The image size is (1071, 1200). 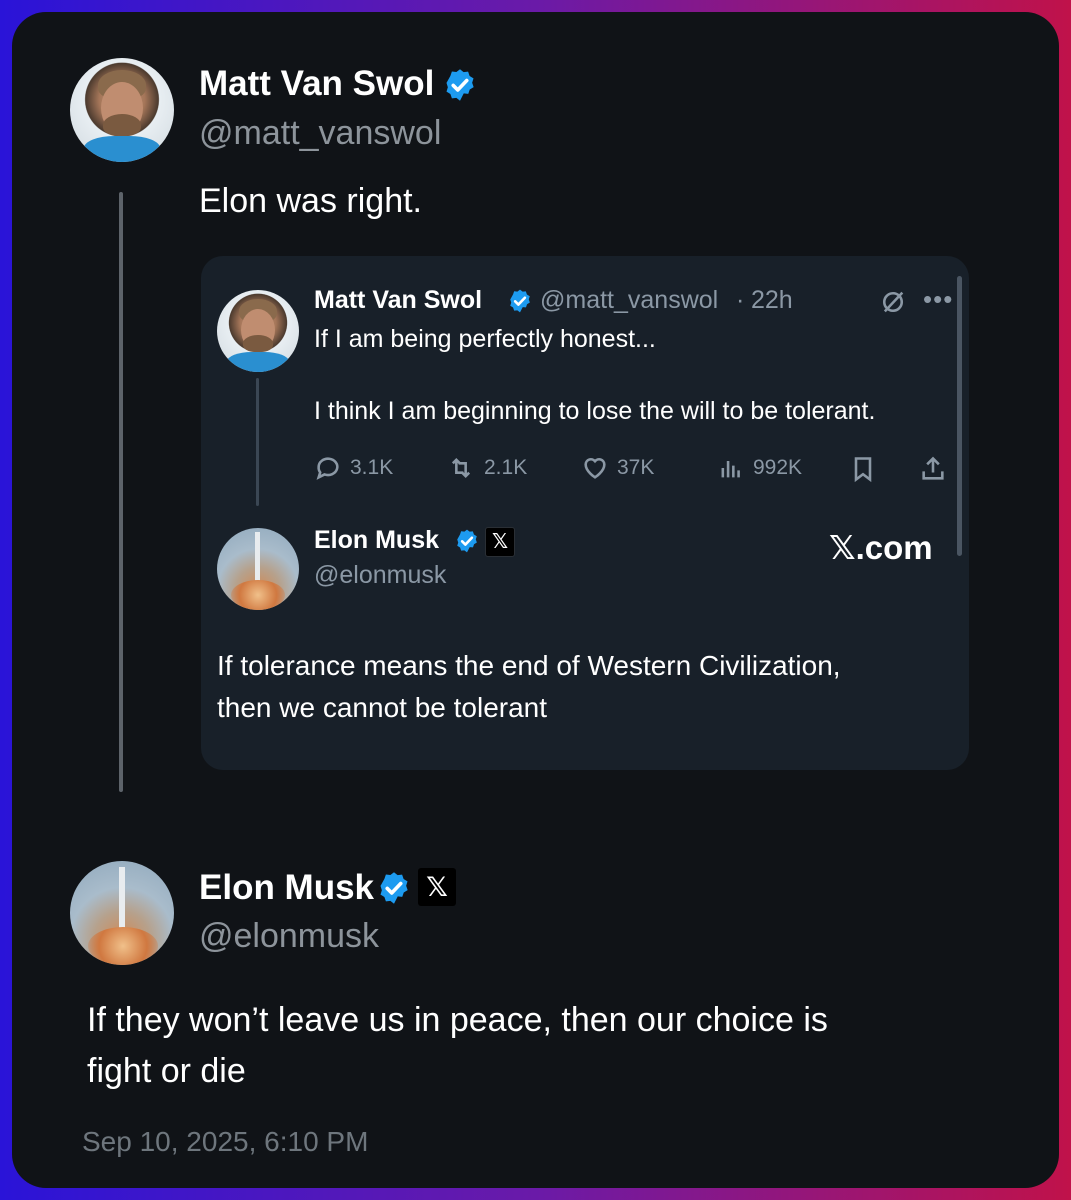 What do you see at coordinates (320, 133) in the screenshot?
I see `author-handle: @matt_vanswol` at bounding box center [320, 133].